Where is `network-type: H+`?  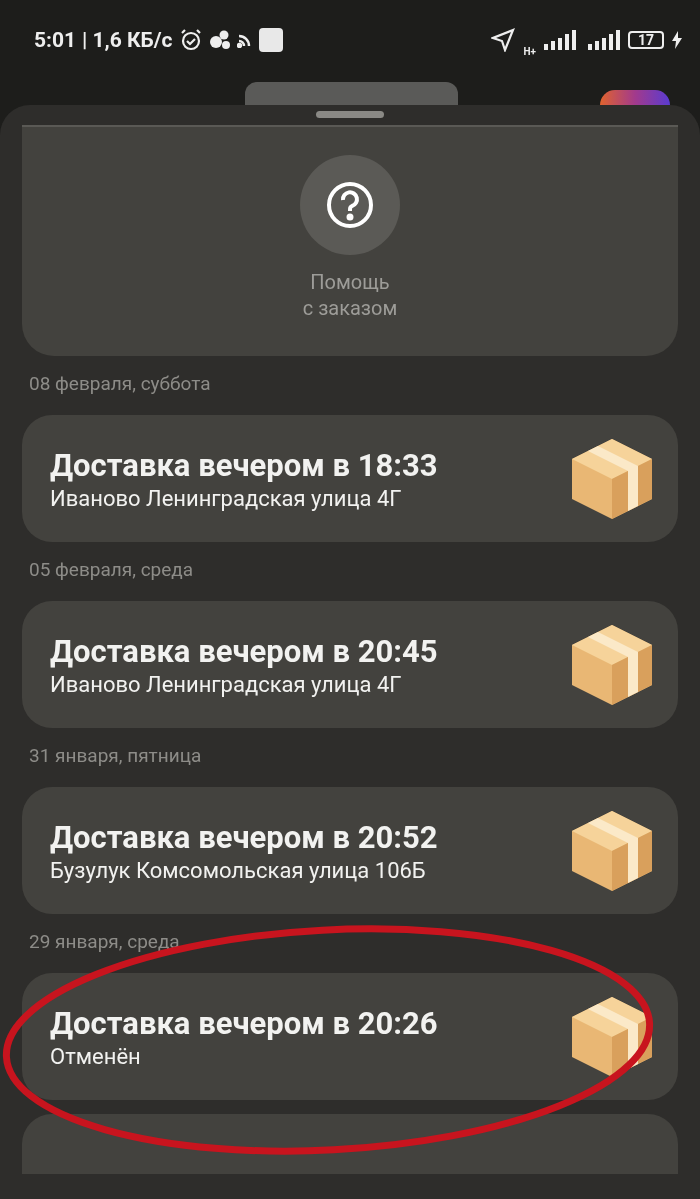 network-type: H+ is located at coordinates (529, 51).